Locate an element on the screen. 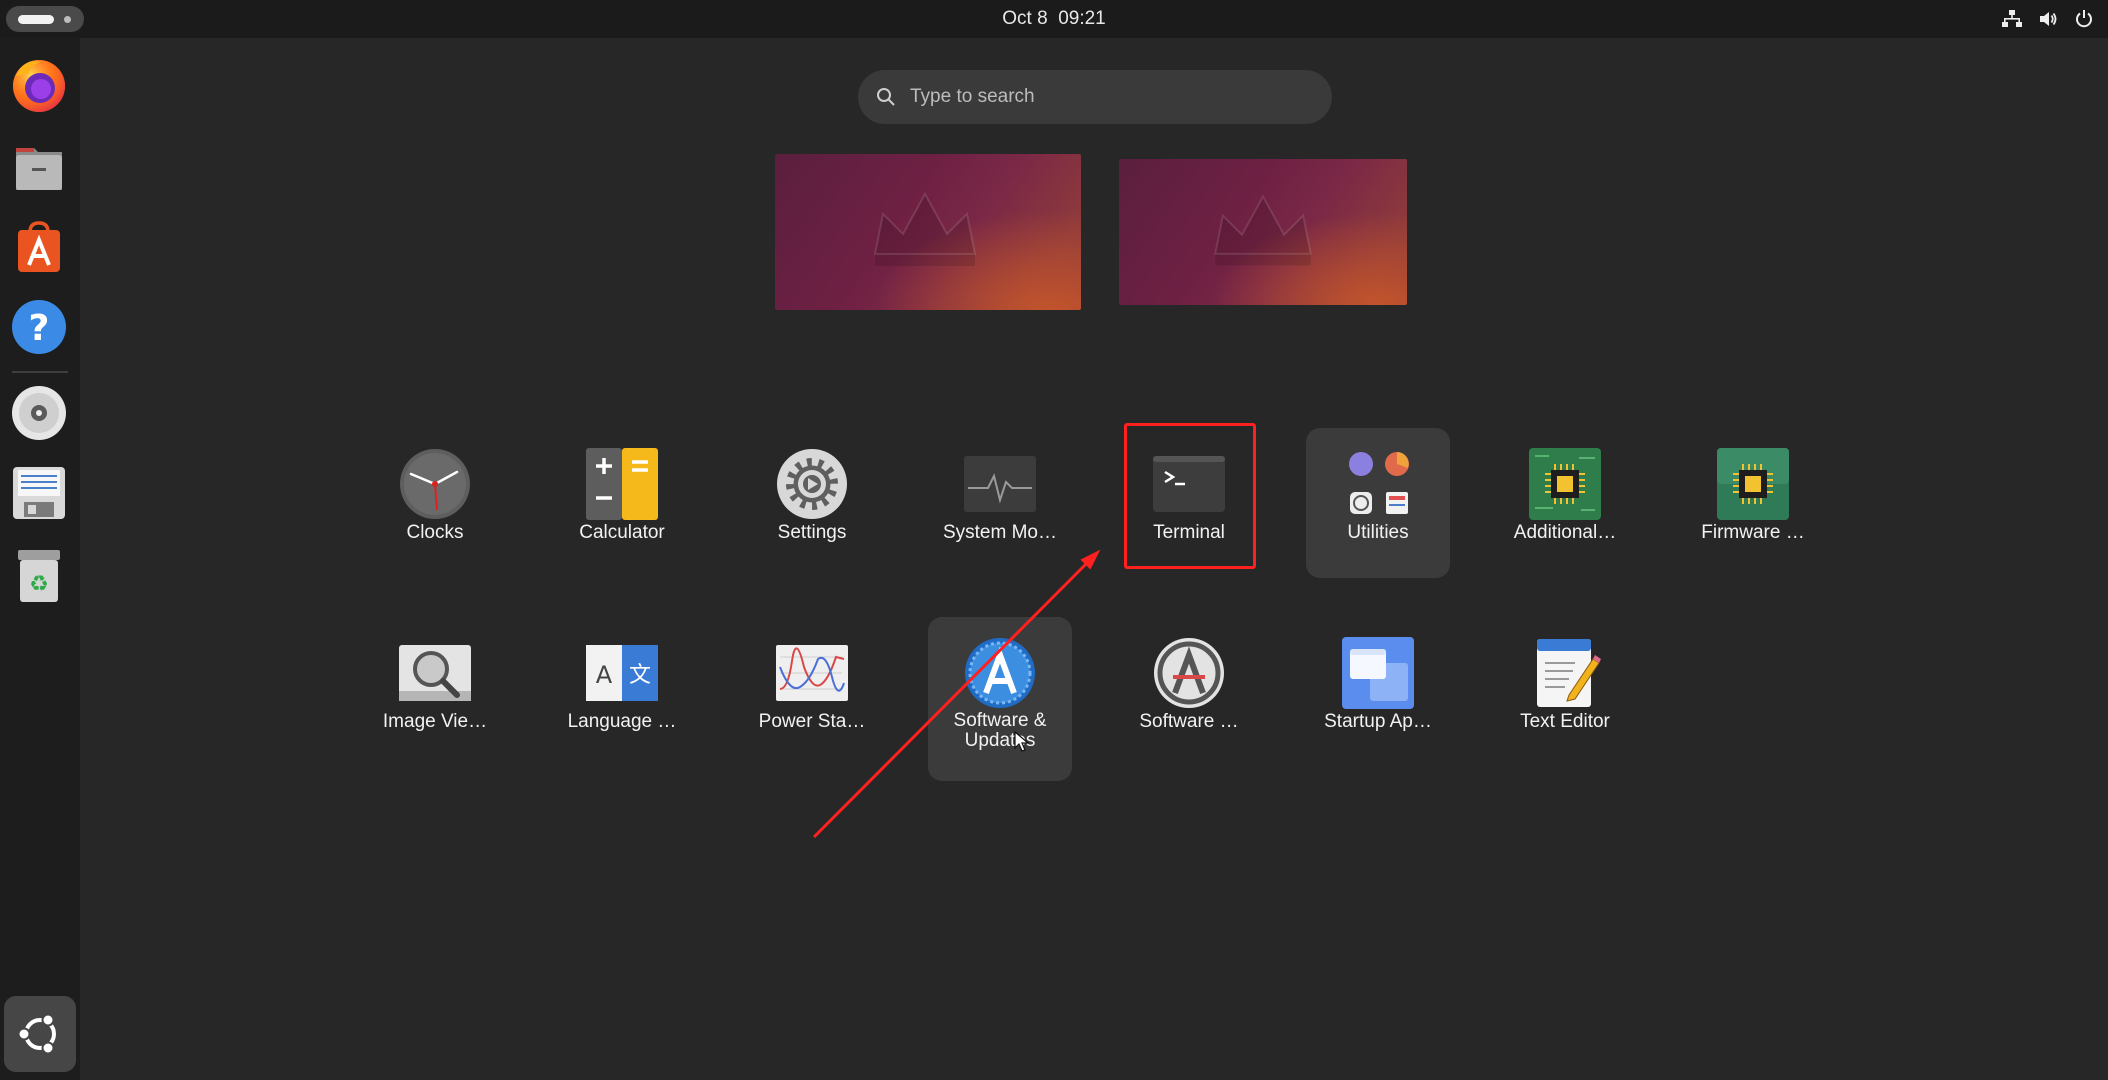 The height and width of the screenshot is (1080, 2108). system-monitor-icon is located at coordinates (1000, 484).